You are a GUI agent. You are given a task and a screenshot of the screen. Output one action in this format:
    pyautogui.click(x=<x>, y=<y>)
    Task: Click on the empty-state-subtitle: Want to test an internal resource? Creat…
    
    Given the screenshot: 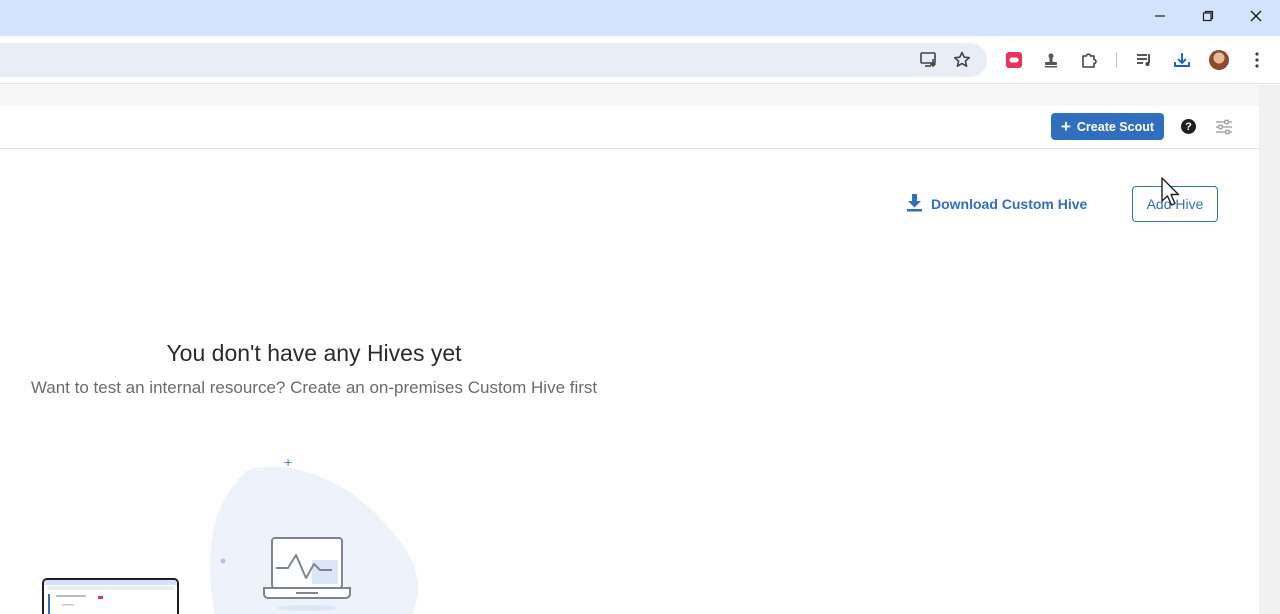 What is the action you would take?
    pyautogui.click(x=314, y=387)
    